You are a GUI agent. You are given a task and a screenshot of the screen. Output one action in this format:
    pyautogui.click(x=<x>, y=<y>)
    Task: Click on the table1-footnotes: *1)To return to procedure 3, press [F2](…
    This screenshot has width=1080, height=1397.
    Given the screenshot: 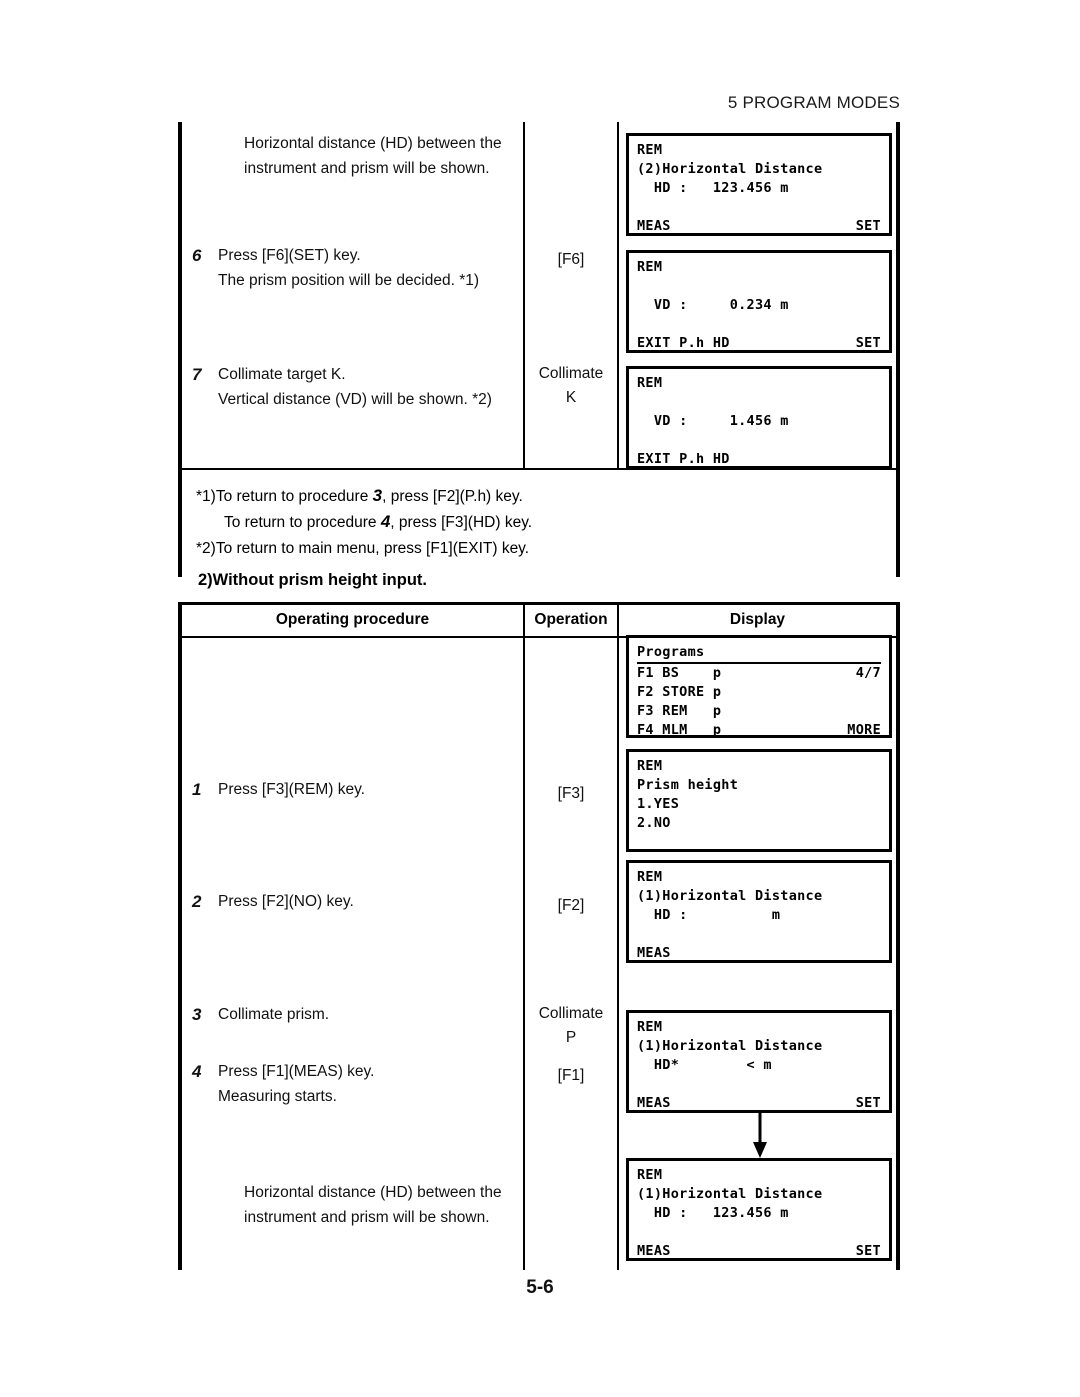 What is the action you would take?
    pyautogui.click(x=539, y=522)
    